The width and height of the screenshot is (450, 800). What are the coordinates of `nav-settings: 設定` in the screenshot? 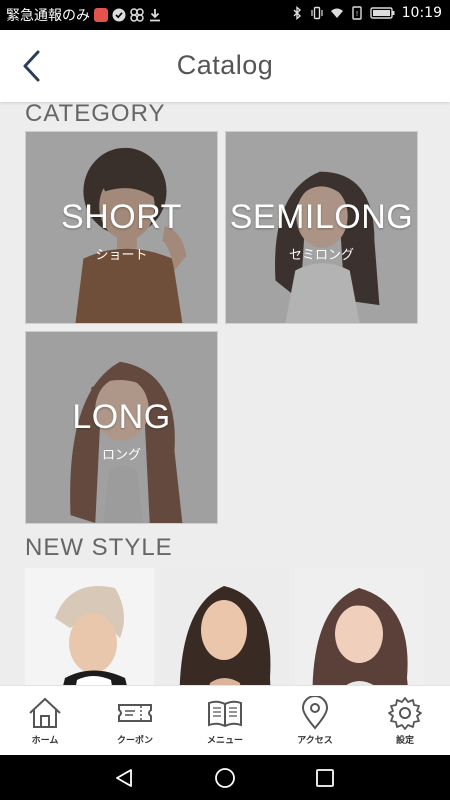 It's located at (405, 720).